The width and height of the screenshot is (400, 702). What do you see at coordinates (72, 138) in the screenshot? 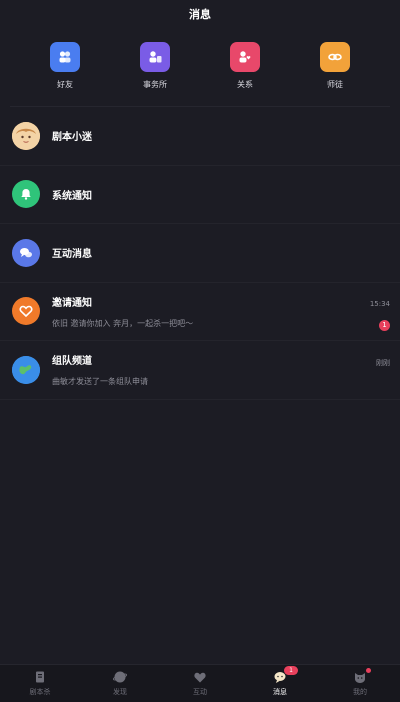
I see `message-title: 剧本小迷` at bounding box center [72, 138].